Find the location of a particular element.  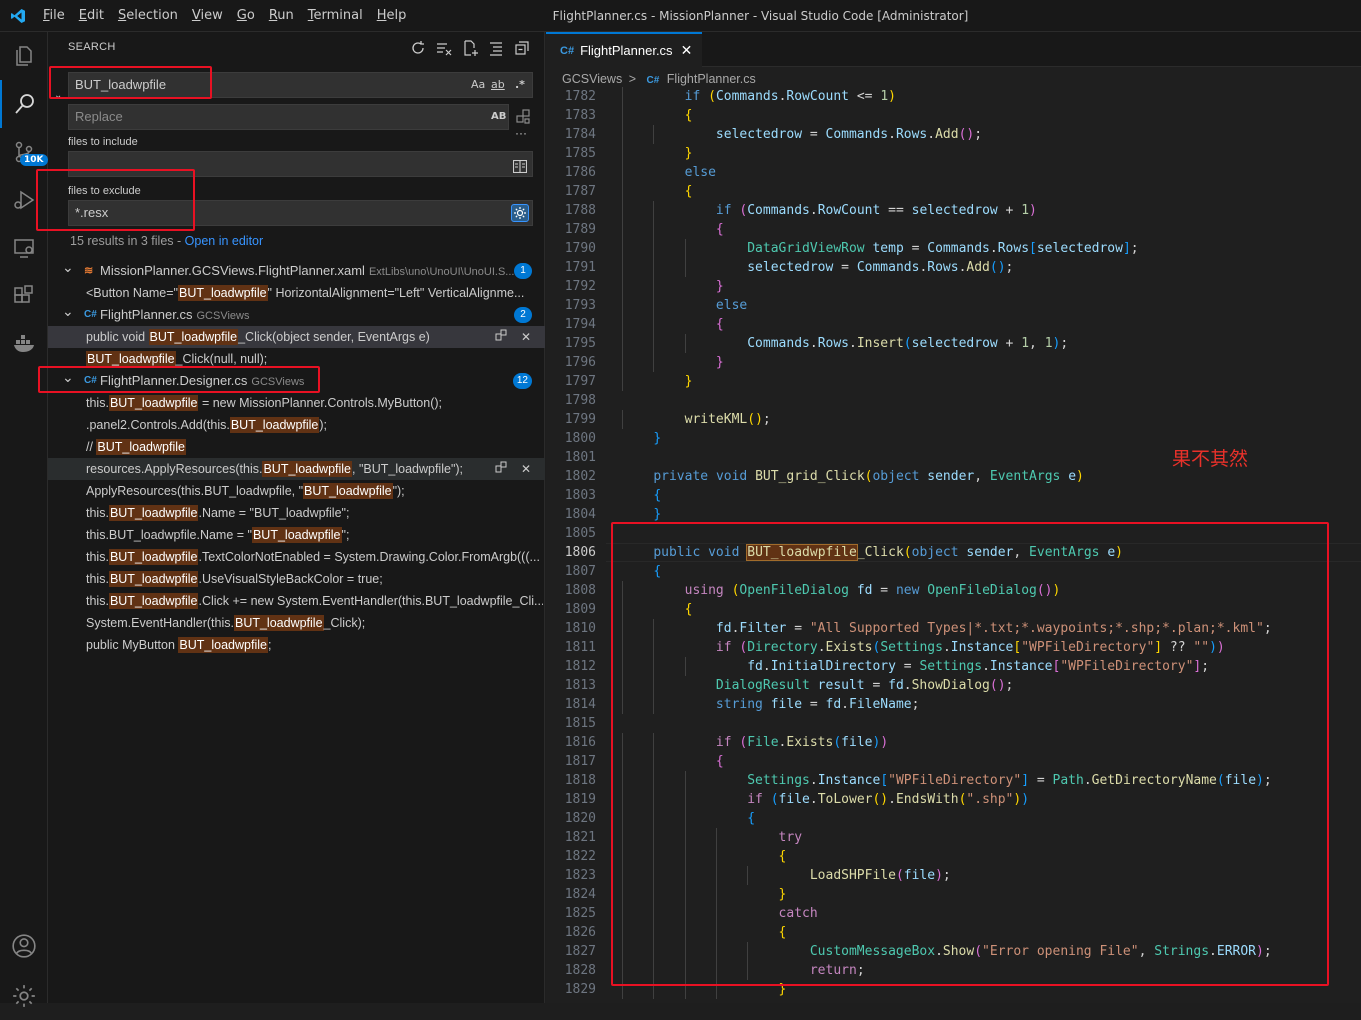

new-search-editor-icon is located at coordinates (470, 50).